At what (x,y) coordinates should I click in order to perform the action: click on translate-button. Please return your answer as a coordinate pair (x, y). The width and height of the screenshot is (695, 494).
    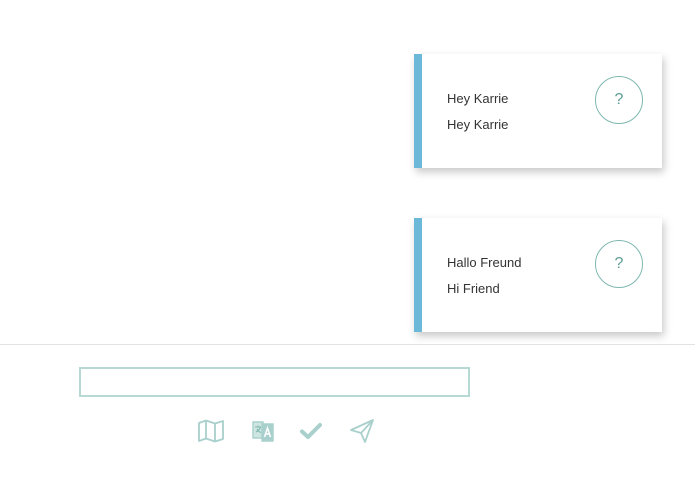
    Looking at the image, I should click on (263, 431).